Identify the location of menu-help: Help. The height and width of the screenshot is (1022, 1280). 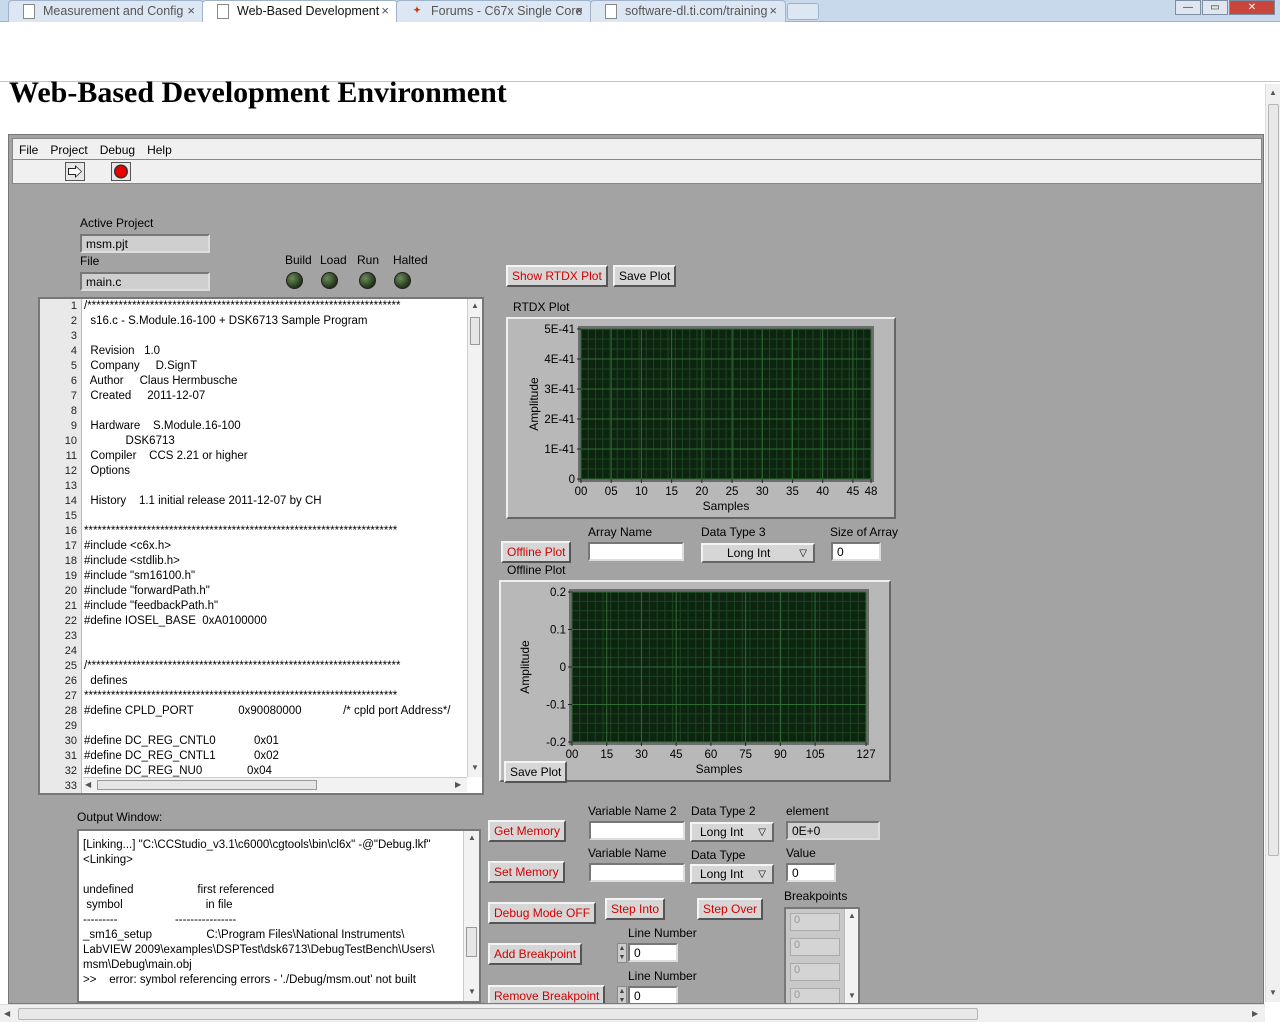
(159, 148).